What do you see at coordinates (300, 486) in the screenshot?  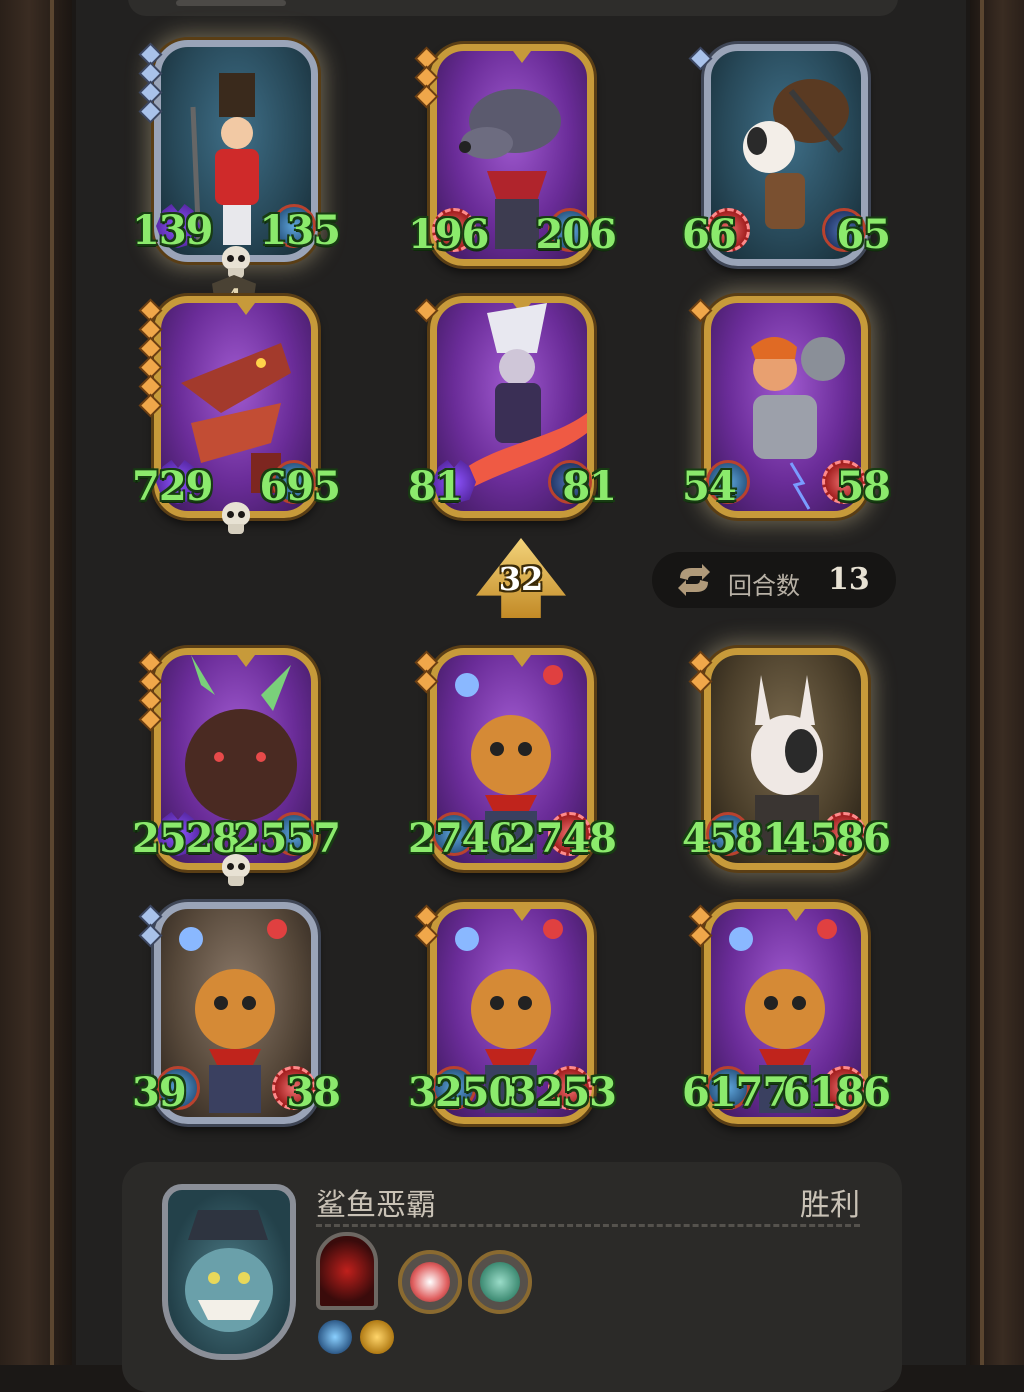 I see `health-value: 695` at bounding box center [300, 486].